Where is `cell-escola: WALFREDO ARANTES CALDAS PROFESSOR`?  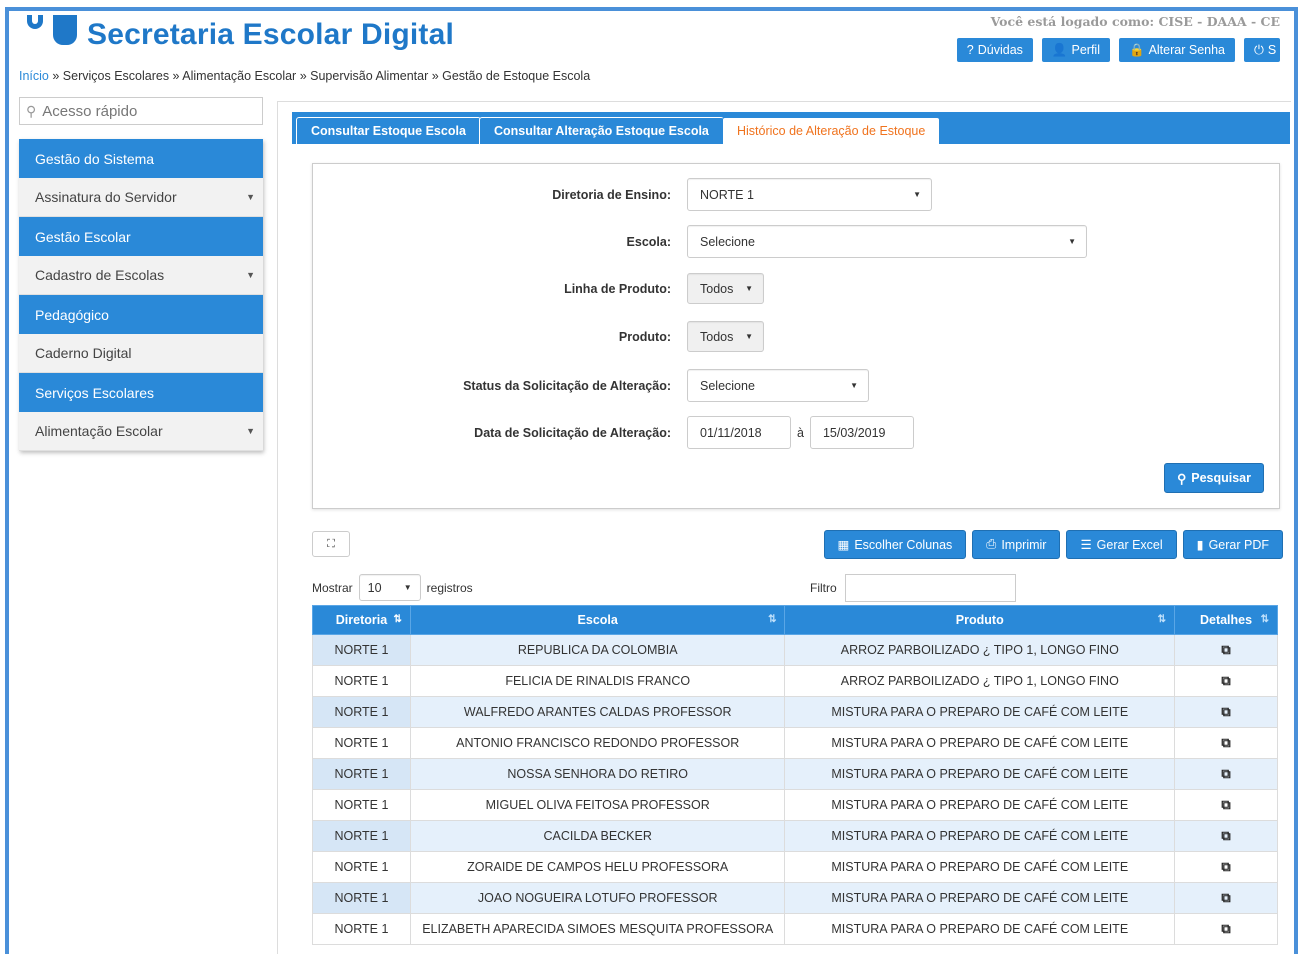 cell-escola: WALFREDO ARANTES CALDAS PROFESSOR is located at coordinates (597, 712).